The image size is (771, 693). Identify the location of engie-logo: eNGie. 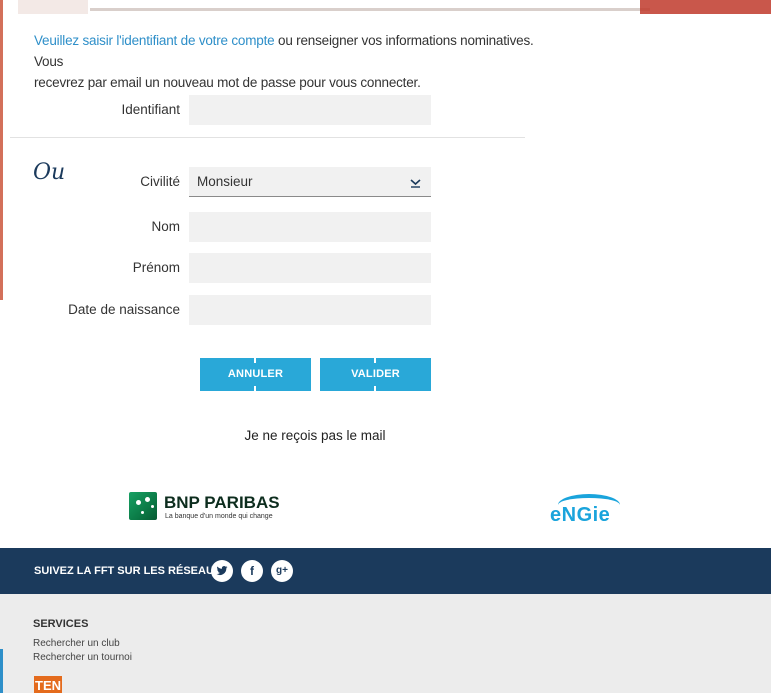
(590, 512).